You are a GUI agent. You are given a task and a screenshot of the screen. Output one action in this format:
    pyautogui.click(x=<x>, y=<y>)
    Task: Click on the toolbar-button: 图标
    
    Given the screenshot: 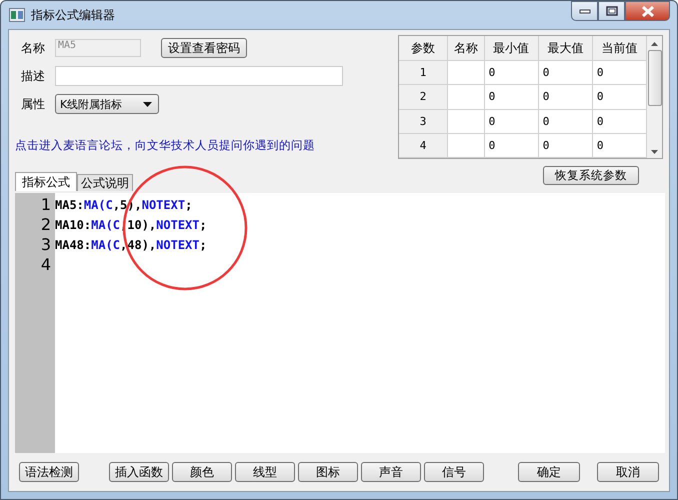 What is the action you would take?
    pyautogui.click(x=328, y=472)
    